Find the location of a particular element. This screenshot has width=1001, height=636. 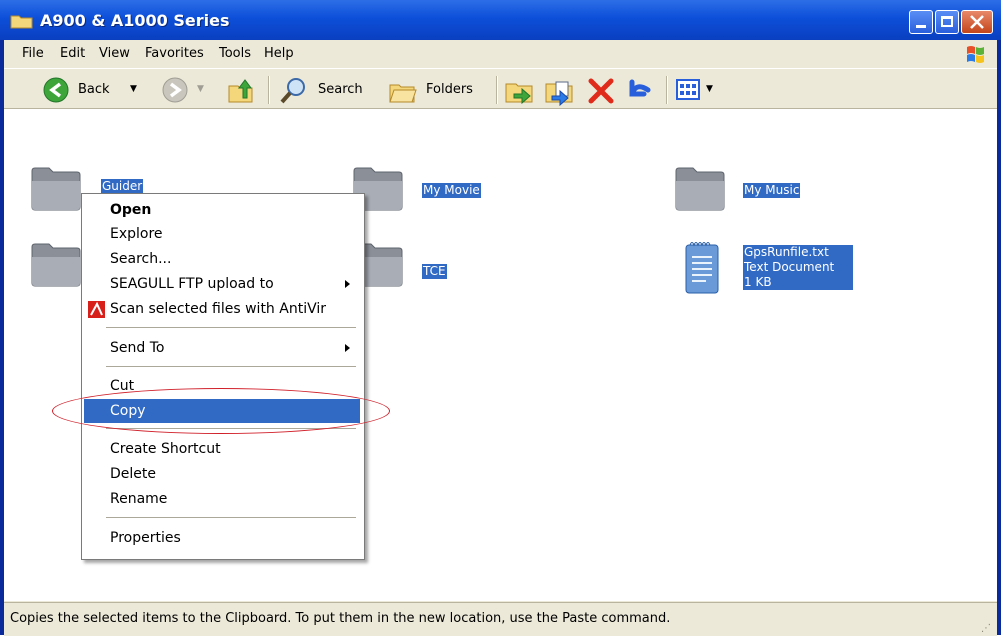

search-icon is located at coordinates (292, 91).